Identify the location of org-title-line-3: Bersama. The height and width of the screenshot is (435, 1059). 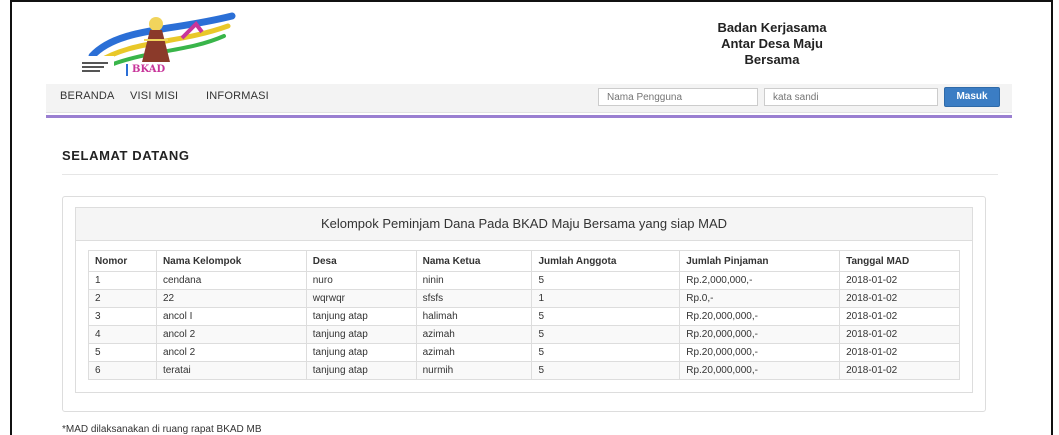
(772, 59).